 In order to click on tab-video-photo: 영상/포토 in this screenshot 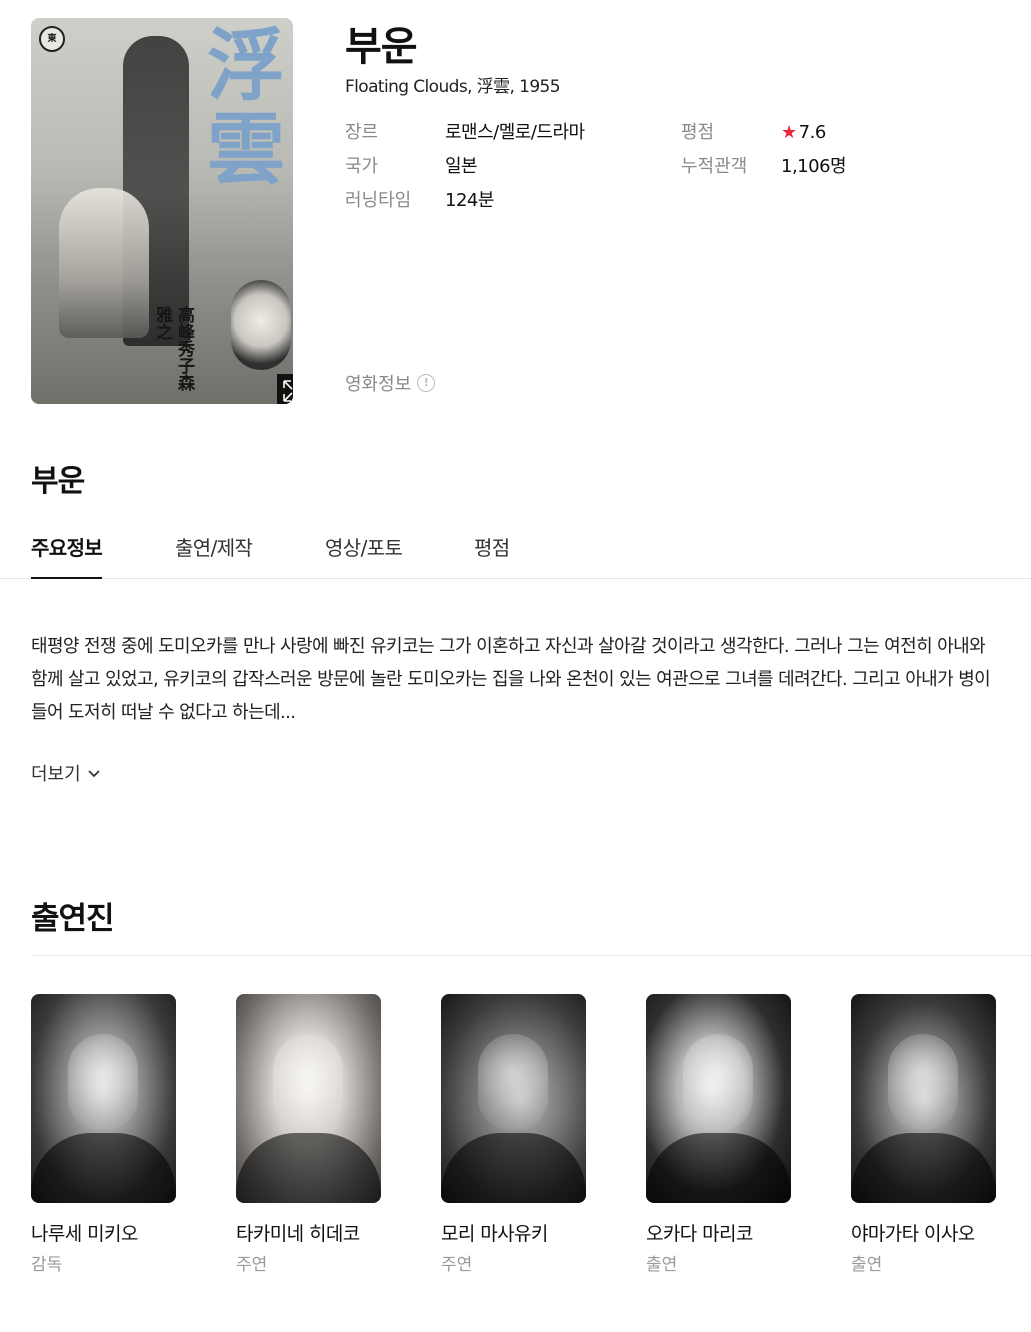, I will do `click(364, 554)`.